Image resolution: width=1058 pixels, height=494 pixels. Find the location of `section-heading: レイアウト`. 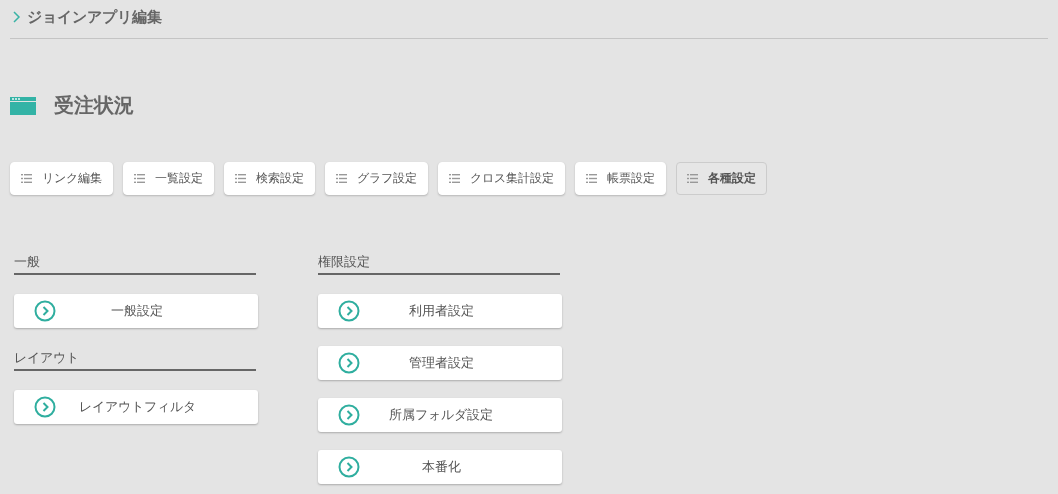

section-heading: レイアウト is located at coordinates (135, 360).